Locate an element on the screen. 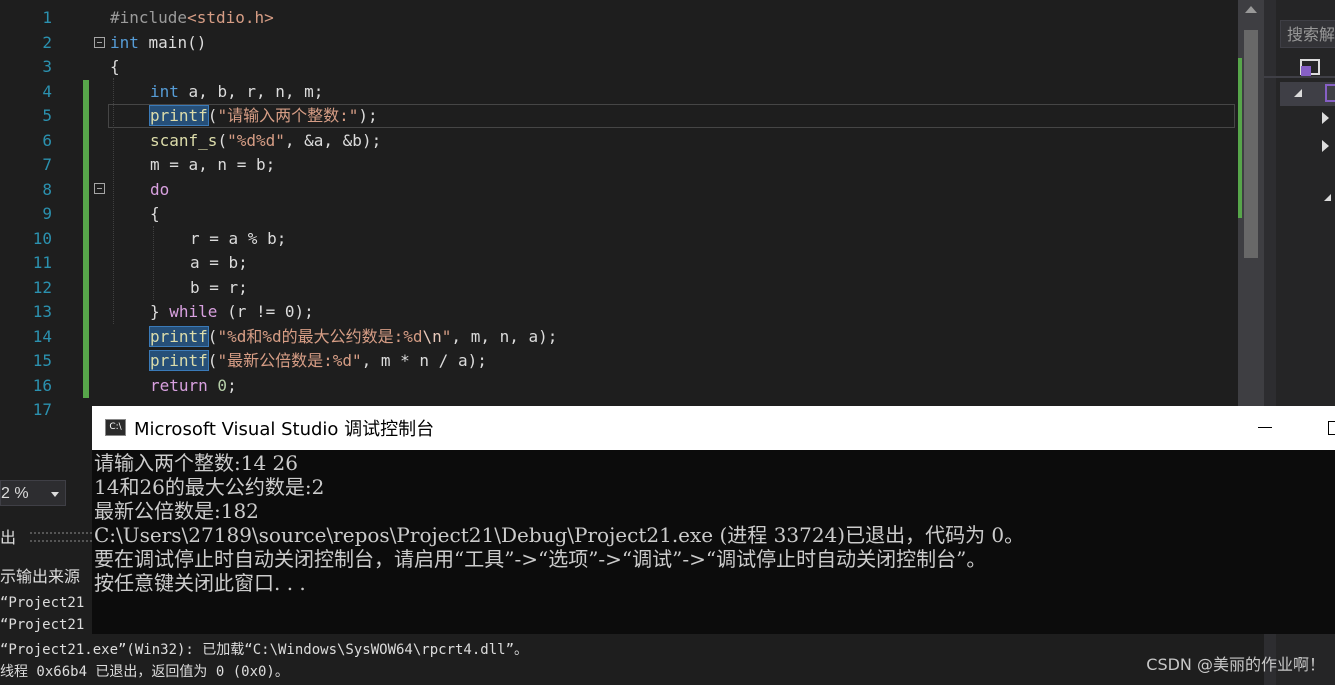 This screenshot has height=685, width=1335. token-text: m = a, n = b; is located at coordinates (213, 164).